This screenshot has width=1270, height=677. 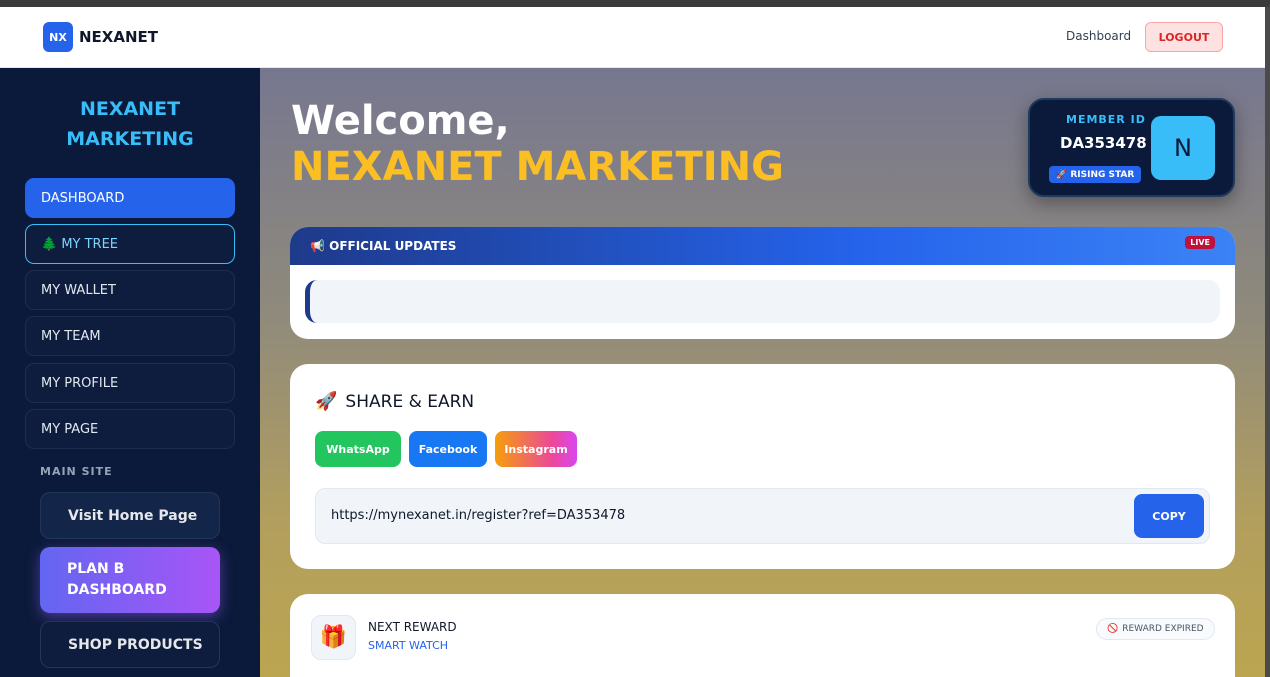 I want to click on header-dashboard-link: Dashboard, so click(x=1098, y=36).